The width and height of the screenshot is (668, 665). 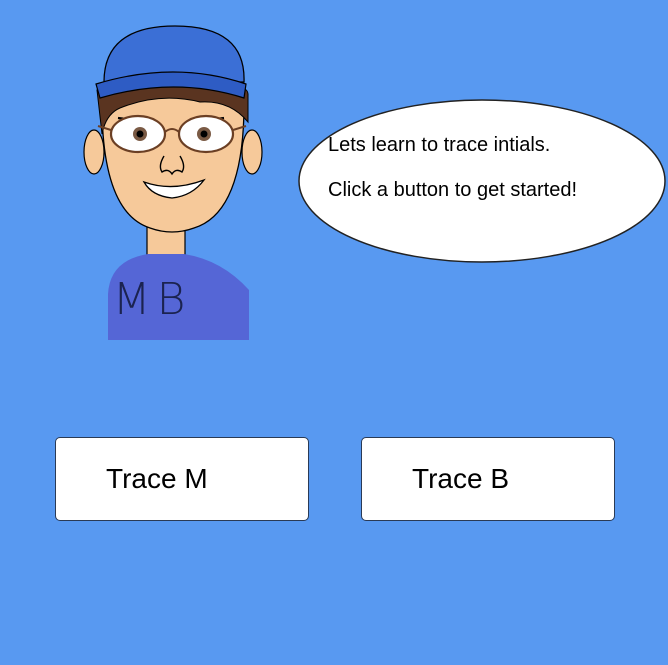 What do you see at coordinates (453, 190) in the screenshot?
I see `bubble-text-line-2: Click a button to get started!` at bounding box center [453, 190].